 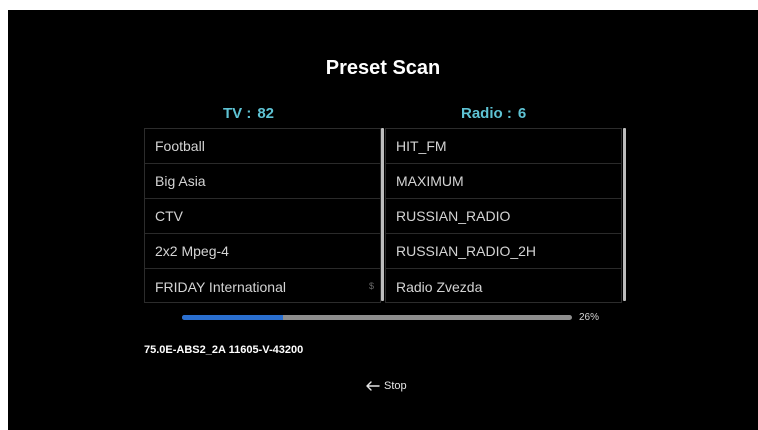 I want to click on transponder-info: 75.0E-ABS2_2A 11605-V-43200, so click(x=224, y=350).